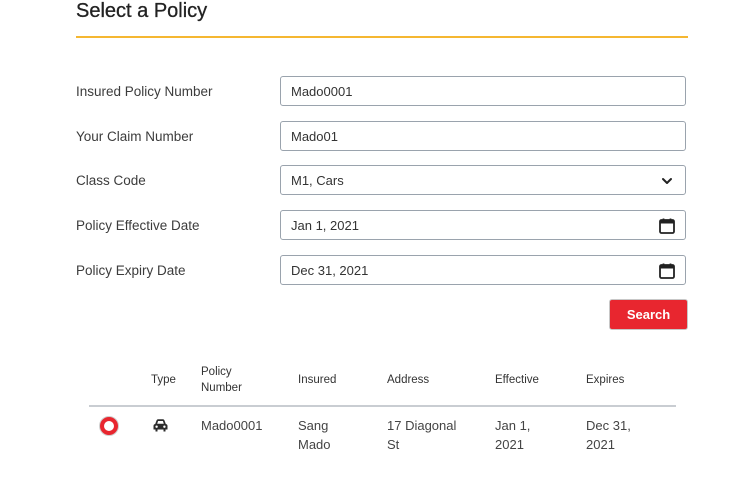 This screenshot has width=753, height=478. What do you see at coordinates (483, 91) in the screenshot?
I see `policy-number-input: Mado0001` at bounding box center [483, 91].